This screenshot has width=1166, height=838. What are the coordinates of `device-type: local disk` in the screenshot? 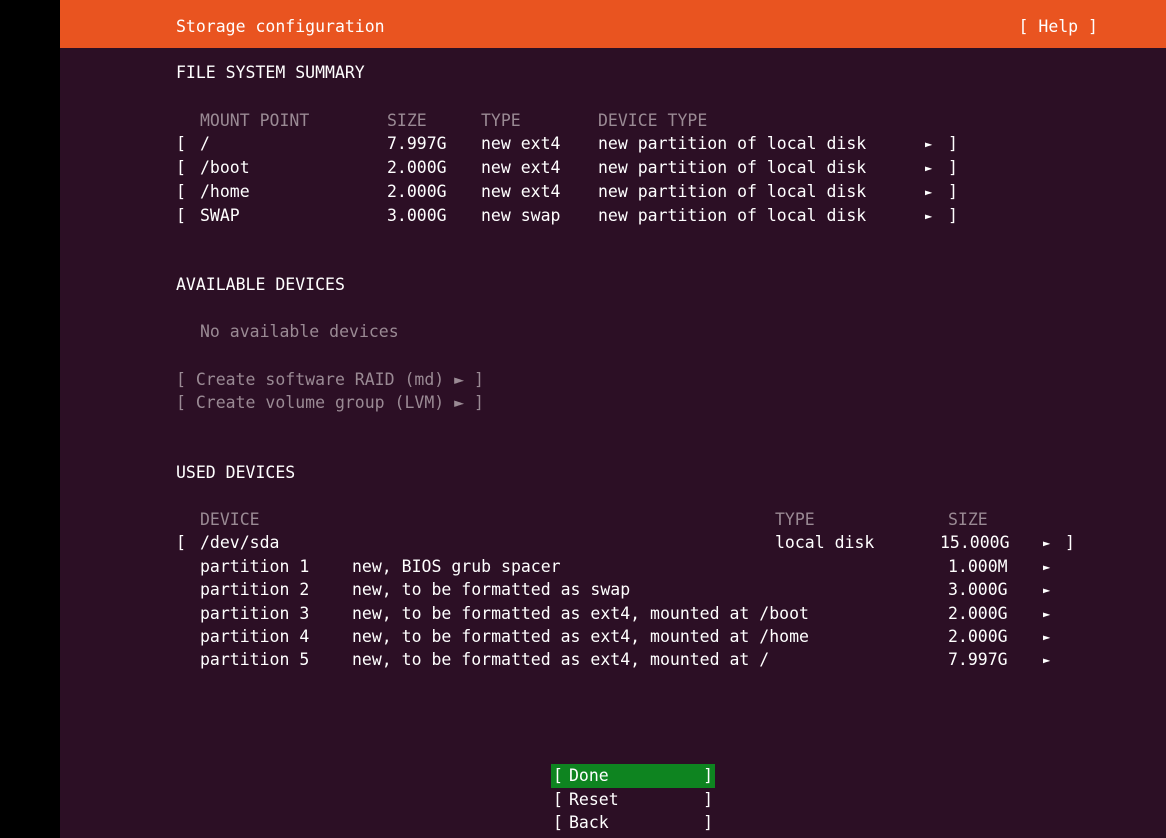 It's located at (825, 542).